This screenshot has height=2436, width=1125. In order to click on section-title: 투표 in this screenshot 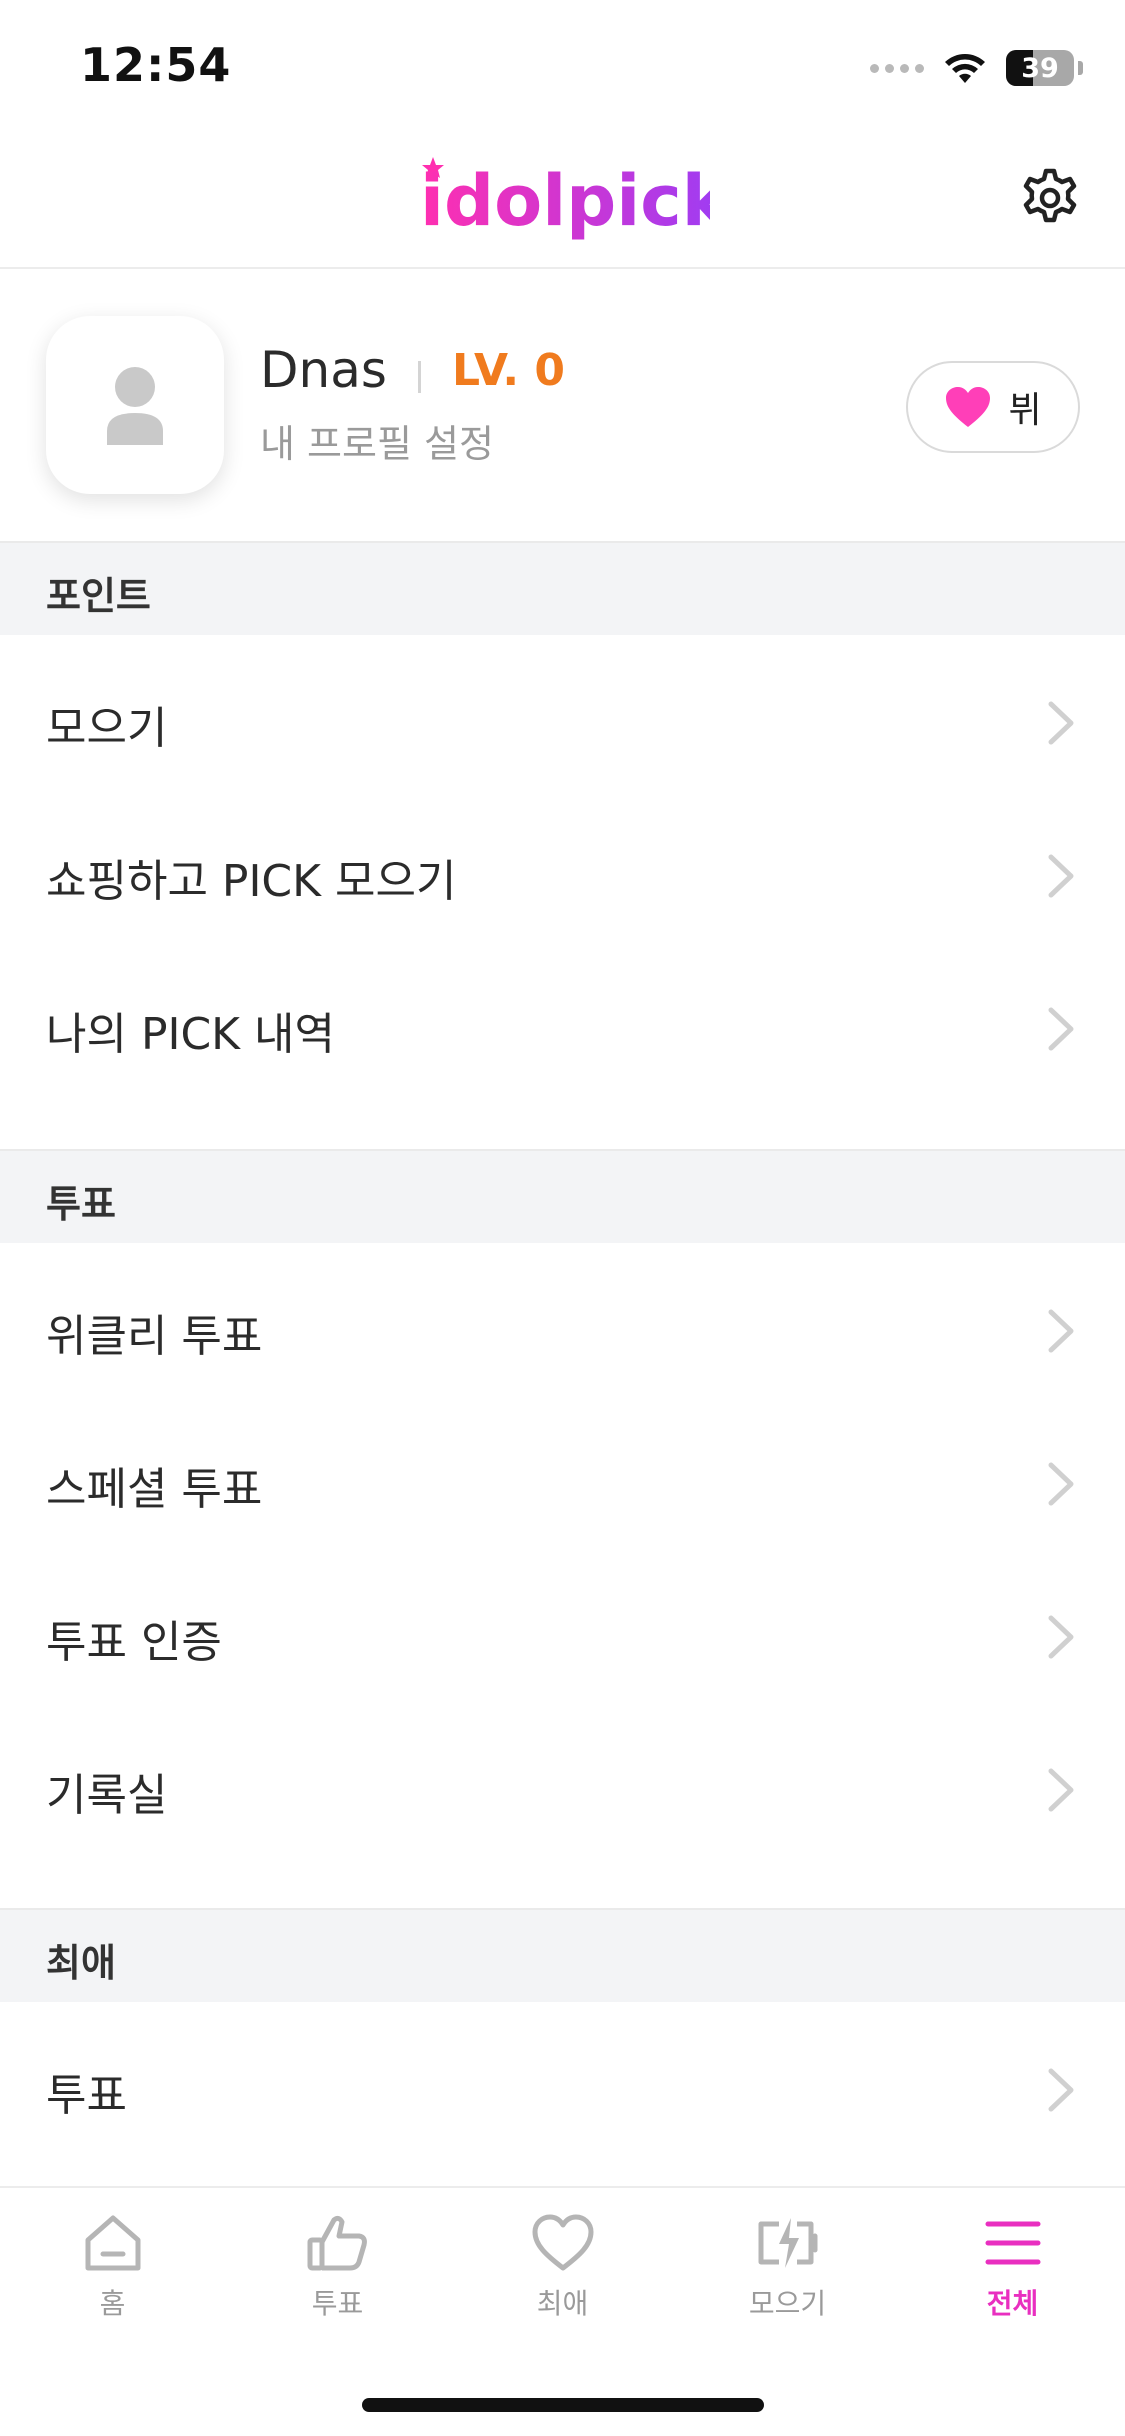, I will do `click(81, 1204)`.